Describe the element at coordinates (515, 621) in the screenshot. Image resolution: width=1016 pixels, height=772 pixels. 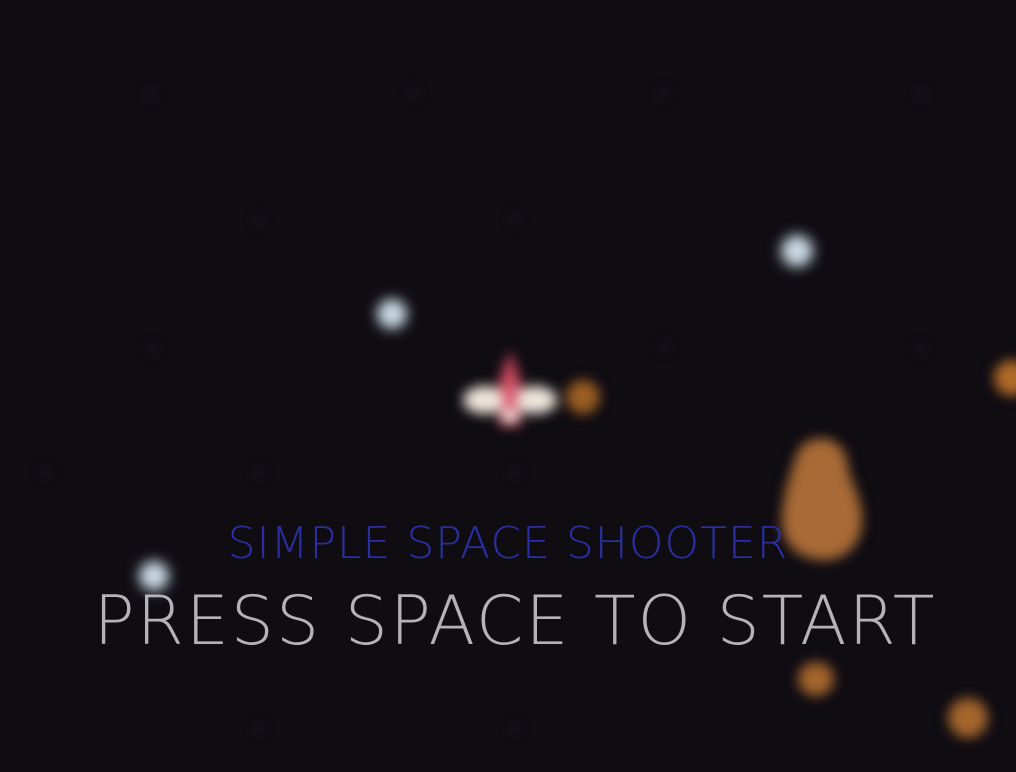
I see `start-prompt: PRESS SPACE TO START` at that location.